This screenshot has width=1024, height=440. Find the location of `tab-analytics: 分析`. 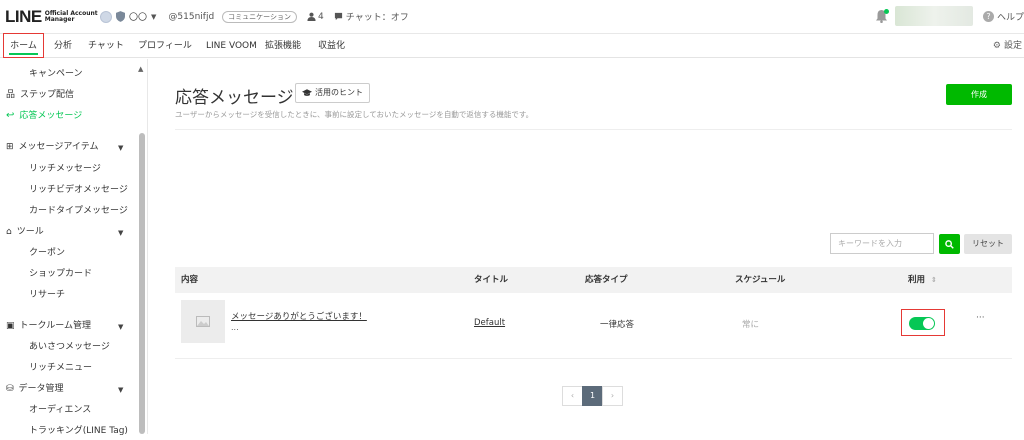

tab-analytics: 分析 is located at coordinates (63, 46).